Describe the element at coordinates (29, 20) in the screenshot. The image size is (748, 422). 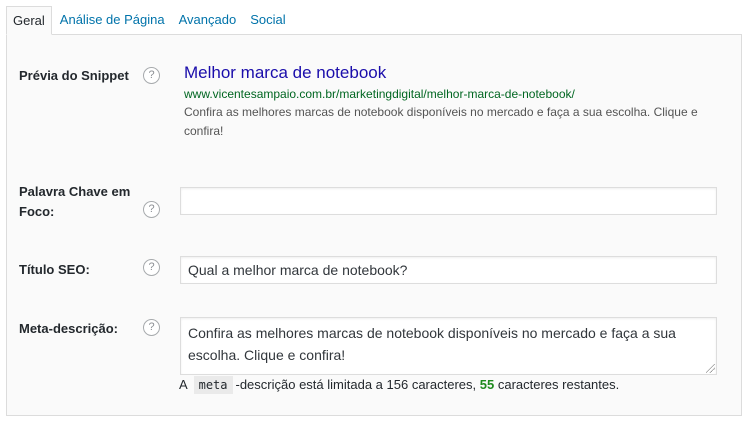
I see `tab-geral: Geral` at that location.